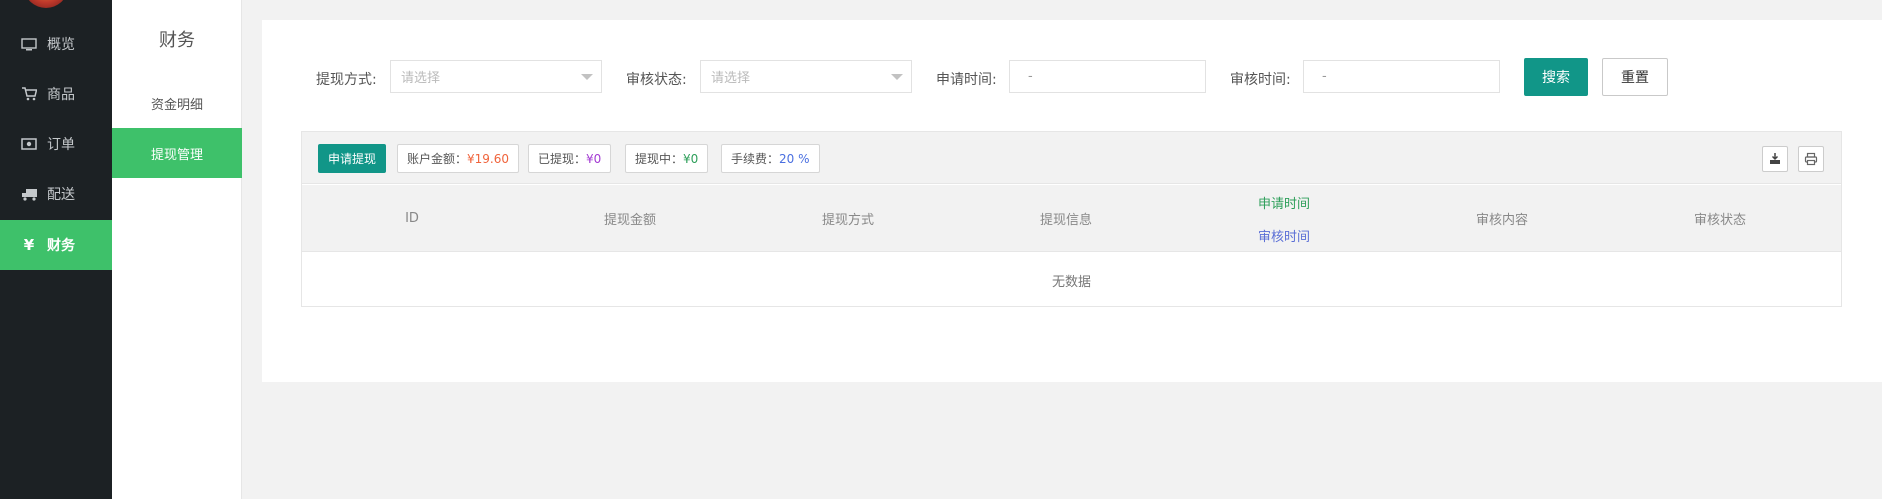  What do you see at coordinates (61, 95) in the screenshot?
I see `sidebar-item-label: 商品` at bounding box center [61, 95].